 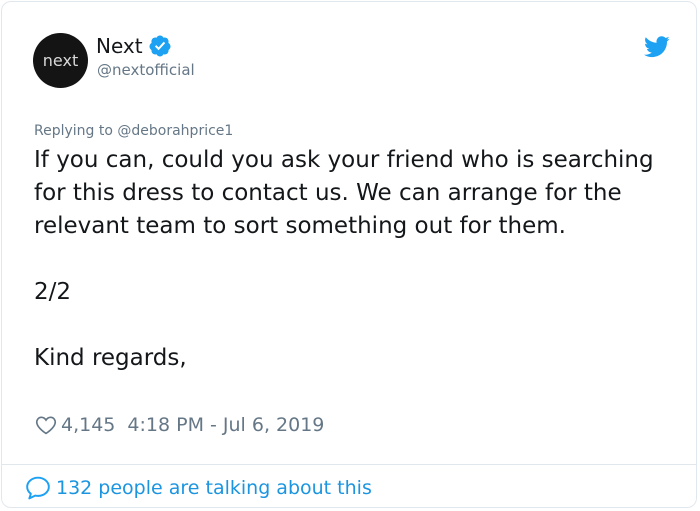 I want to click on speech-bubble-icon, so click(x=38, y=488).